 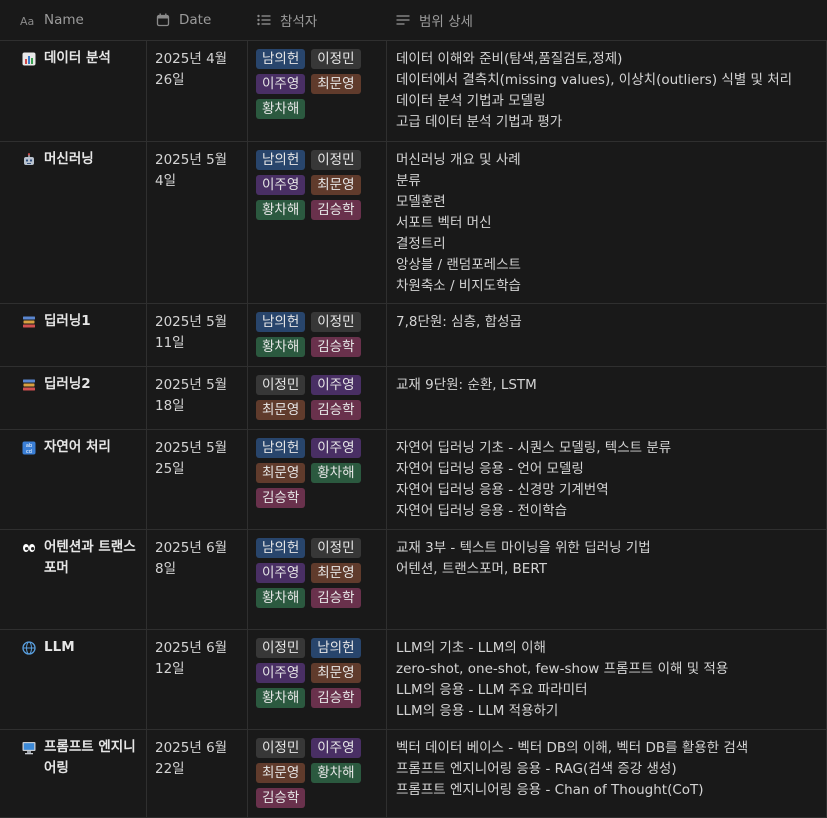 I want to click on attendee-tags: 이정민 남의헌 이주영 최문영 황차해 김승학, so click(x=315, y=673).